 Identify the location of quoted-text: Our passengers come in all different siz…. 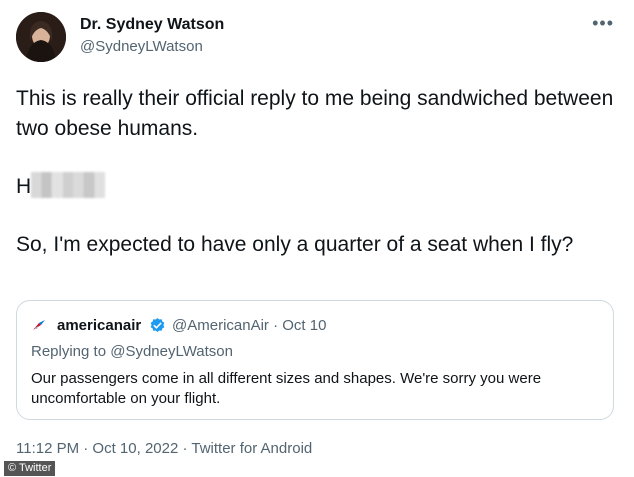
(286, 388).